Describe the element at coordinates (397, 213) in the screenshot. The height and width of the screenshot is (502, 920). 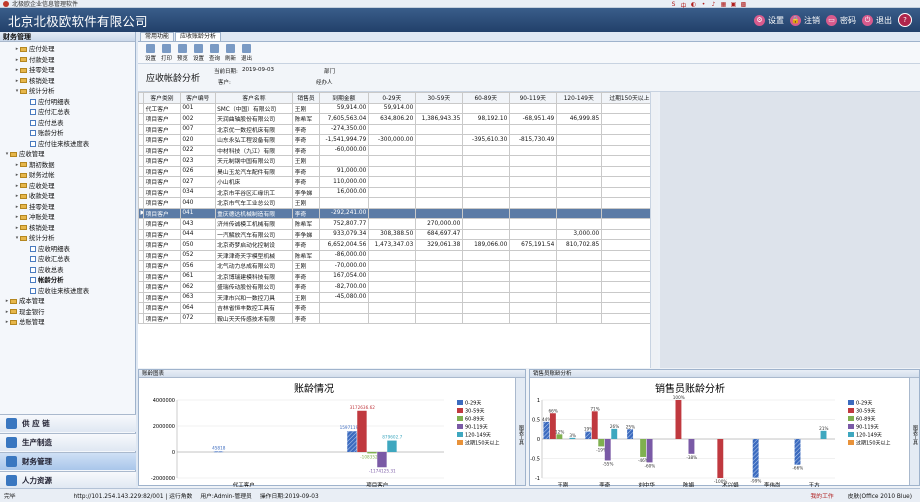
I see `table-row: ▶项目客户041重庆德达机械制造有限李奇-292,241.00` at that location.